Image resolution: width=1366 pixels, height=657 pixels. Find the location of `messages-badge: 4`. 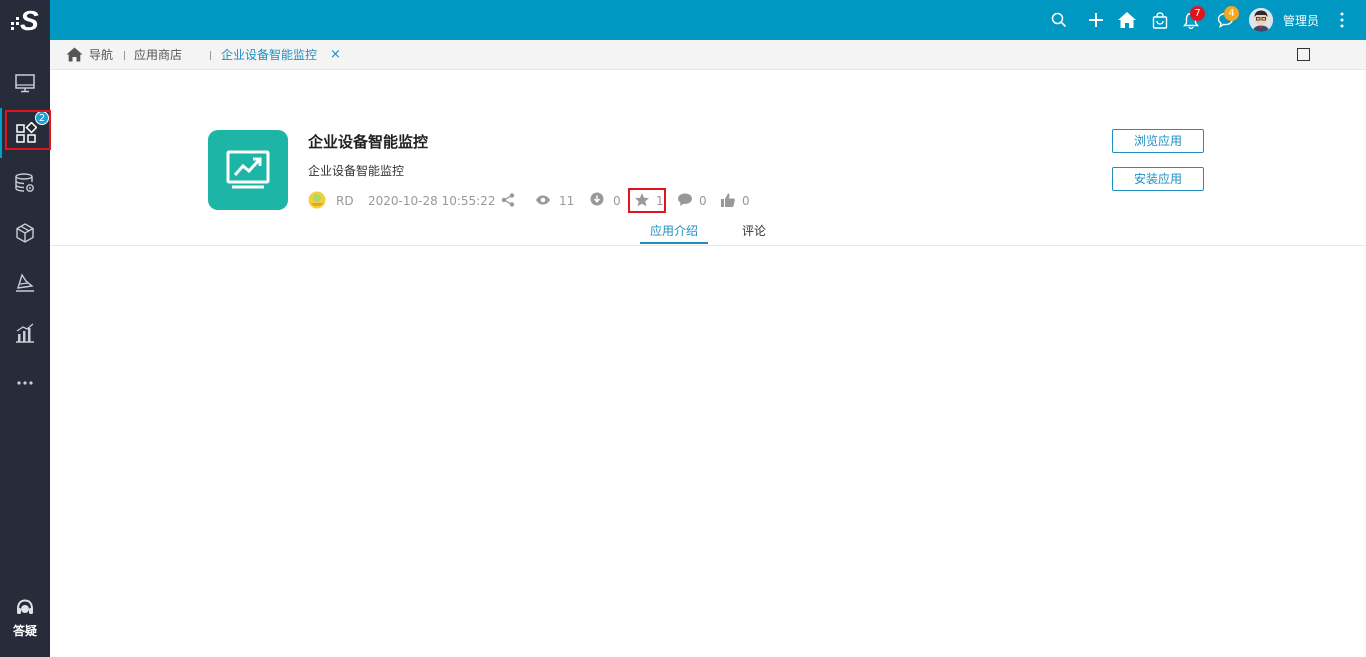

messages-badge: 4 is located at coordinates (1231, 13).